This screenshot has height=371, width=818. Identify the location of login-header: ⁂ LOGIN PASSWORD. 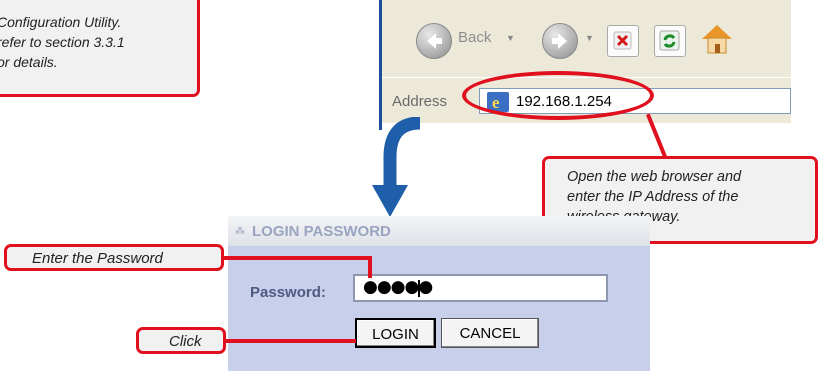
(439, 231).